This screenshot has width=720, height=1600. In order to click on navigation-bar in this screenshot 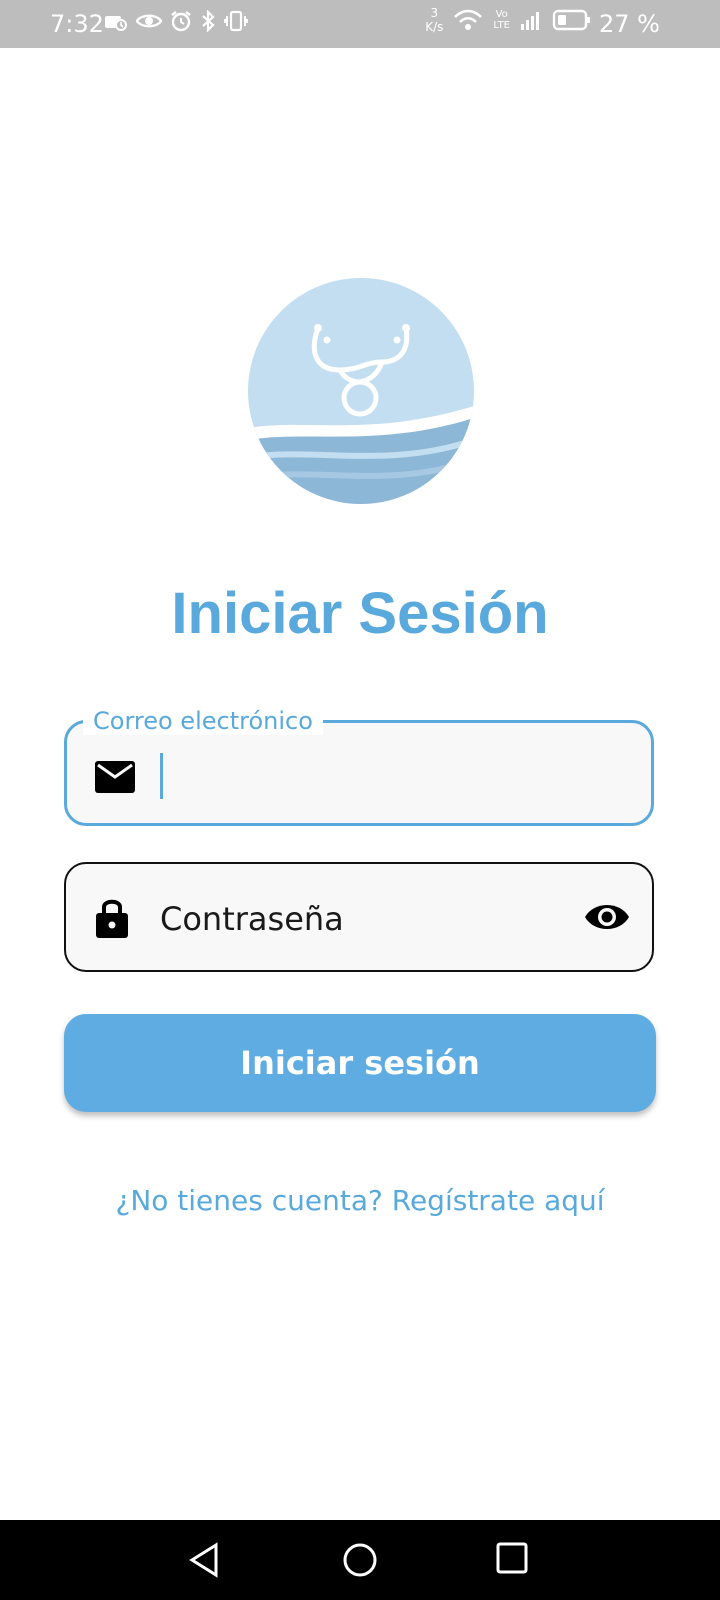, I will do `click(360, 1560)`.